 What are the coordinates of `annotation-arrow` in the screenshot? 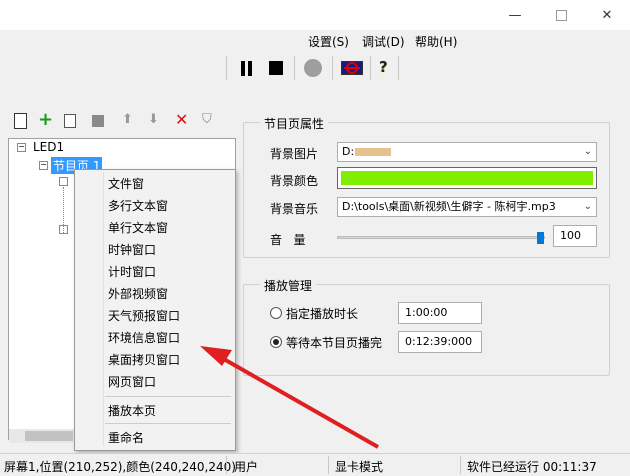 It's located at (289, 397).